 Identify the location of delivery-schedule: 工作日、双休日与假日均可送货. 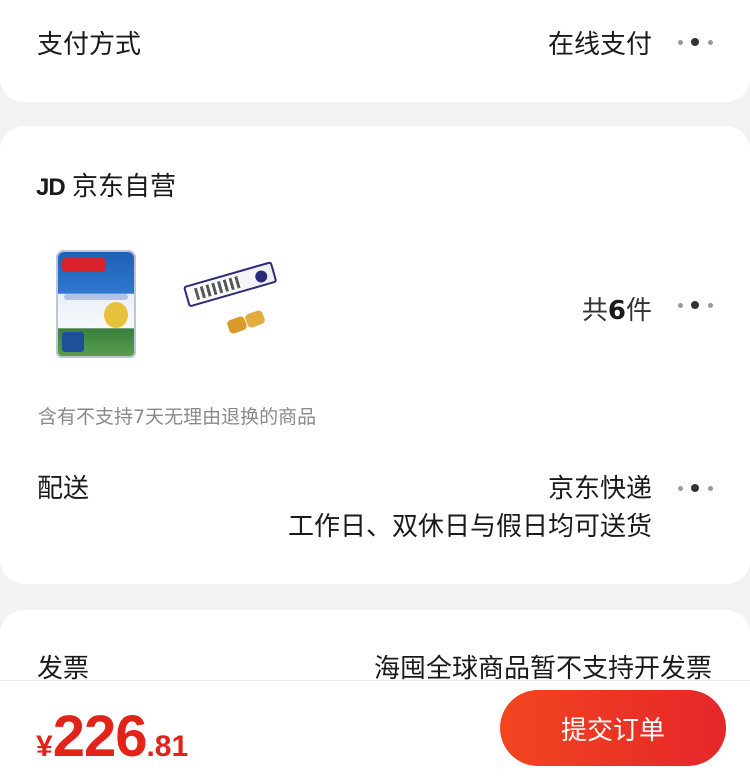
(469, 527).